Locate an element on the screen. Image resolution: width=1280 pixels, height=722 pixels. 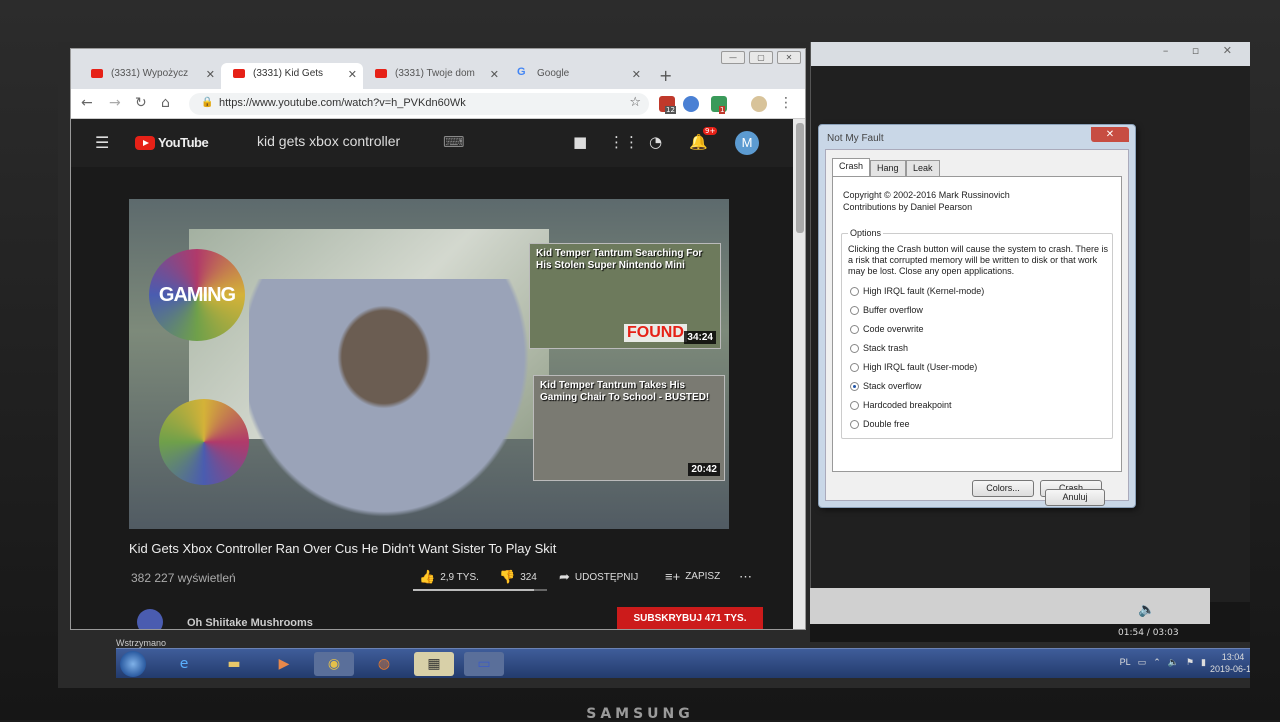
keyboard-icon: ⌨ is located at coordinates (454, 142).